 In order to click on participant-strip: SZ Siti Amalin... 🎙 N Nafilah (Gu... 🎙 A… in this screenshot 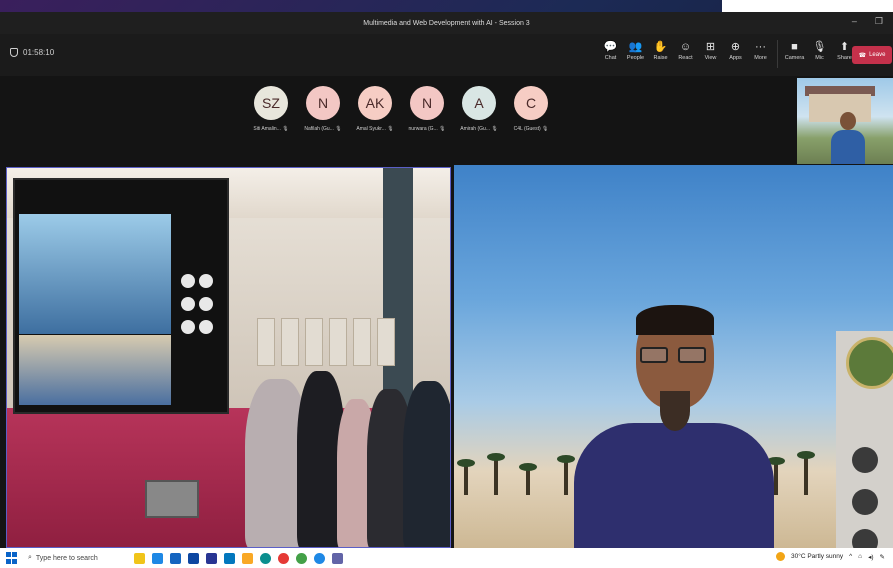, I will do `click(401, 109)`.